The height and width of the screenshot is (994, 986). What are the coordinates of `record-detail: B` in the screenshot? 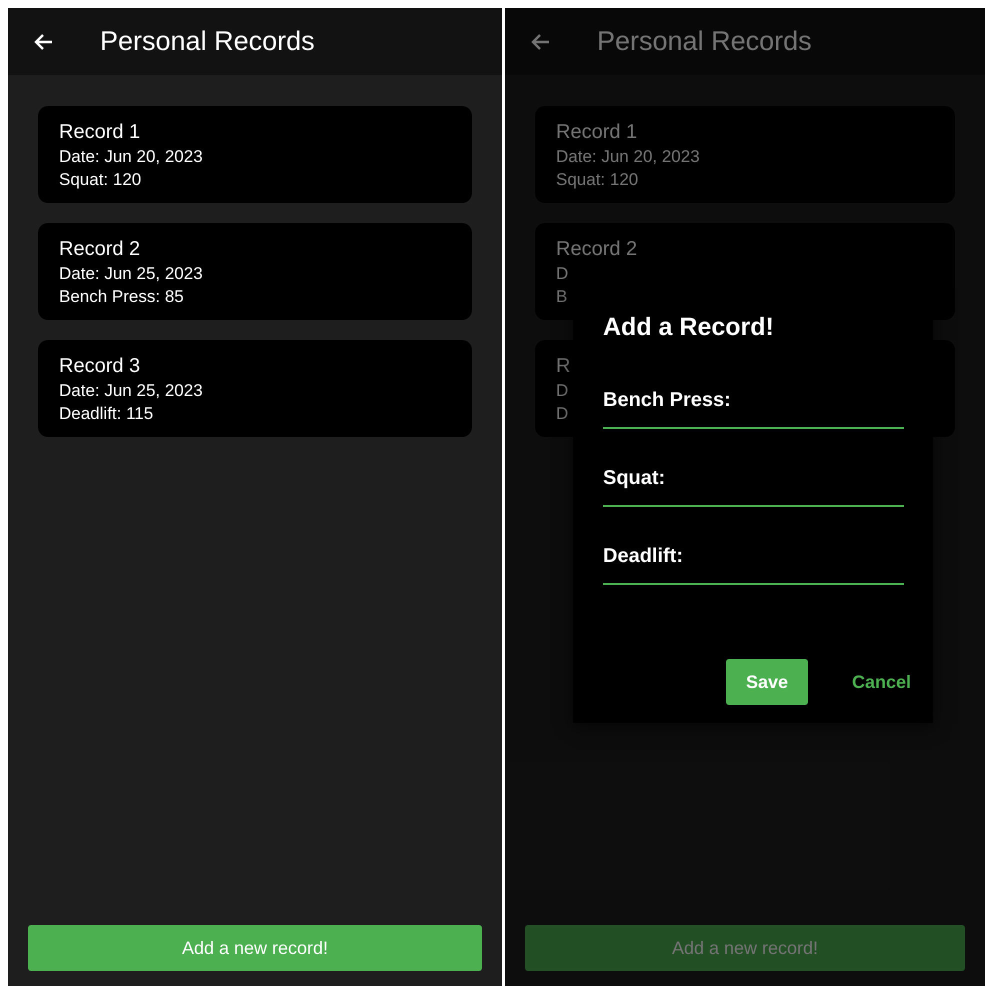 It's located at (562, 297).